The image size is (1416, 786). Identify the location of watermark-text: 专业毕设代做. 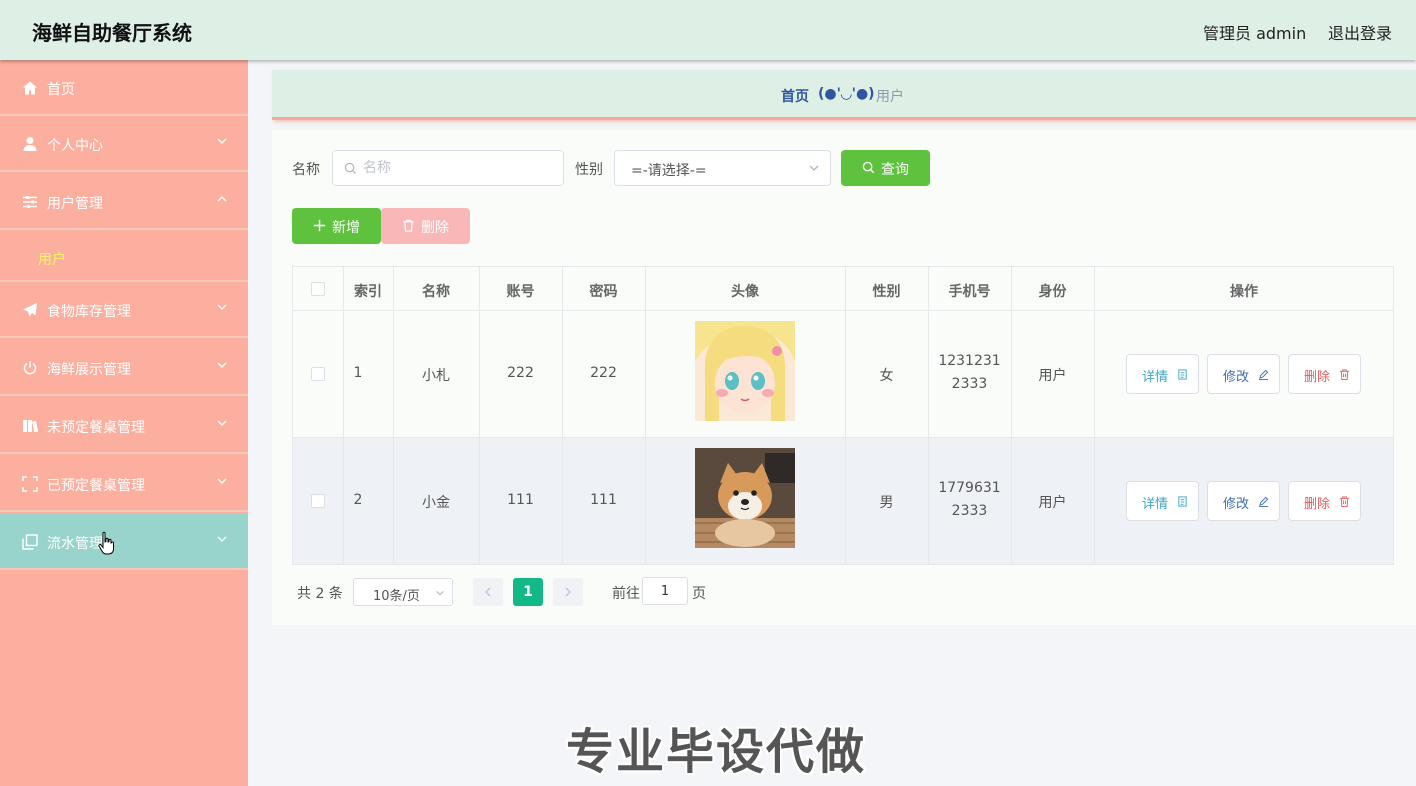
(716, 752).